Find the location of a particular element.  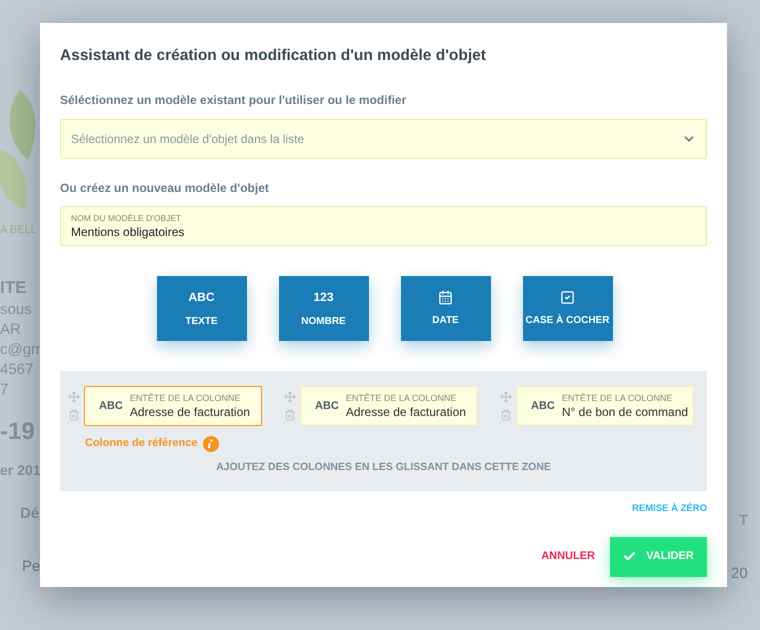

column-type-button: CASE À COCHER is located at coordinates (567, 309).